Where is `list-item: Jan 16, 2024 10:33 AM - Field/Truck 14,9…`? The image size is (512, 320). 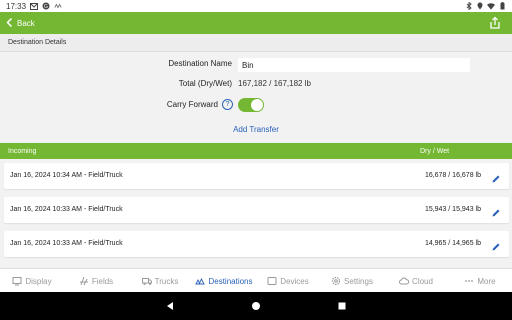 list-item: Jan 16, 2024 10:33 AM - Field/Truck 14,9… is located at coordinates (256, 244).